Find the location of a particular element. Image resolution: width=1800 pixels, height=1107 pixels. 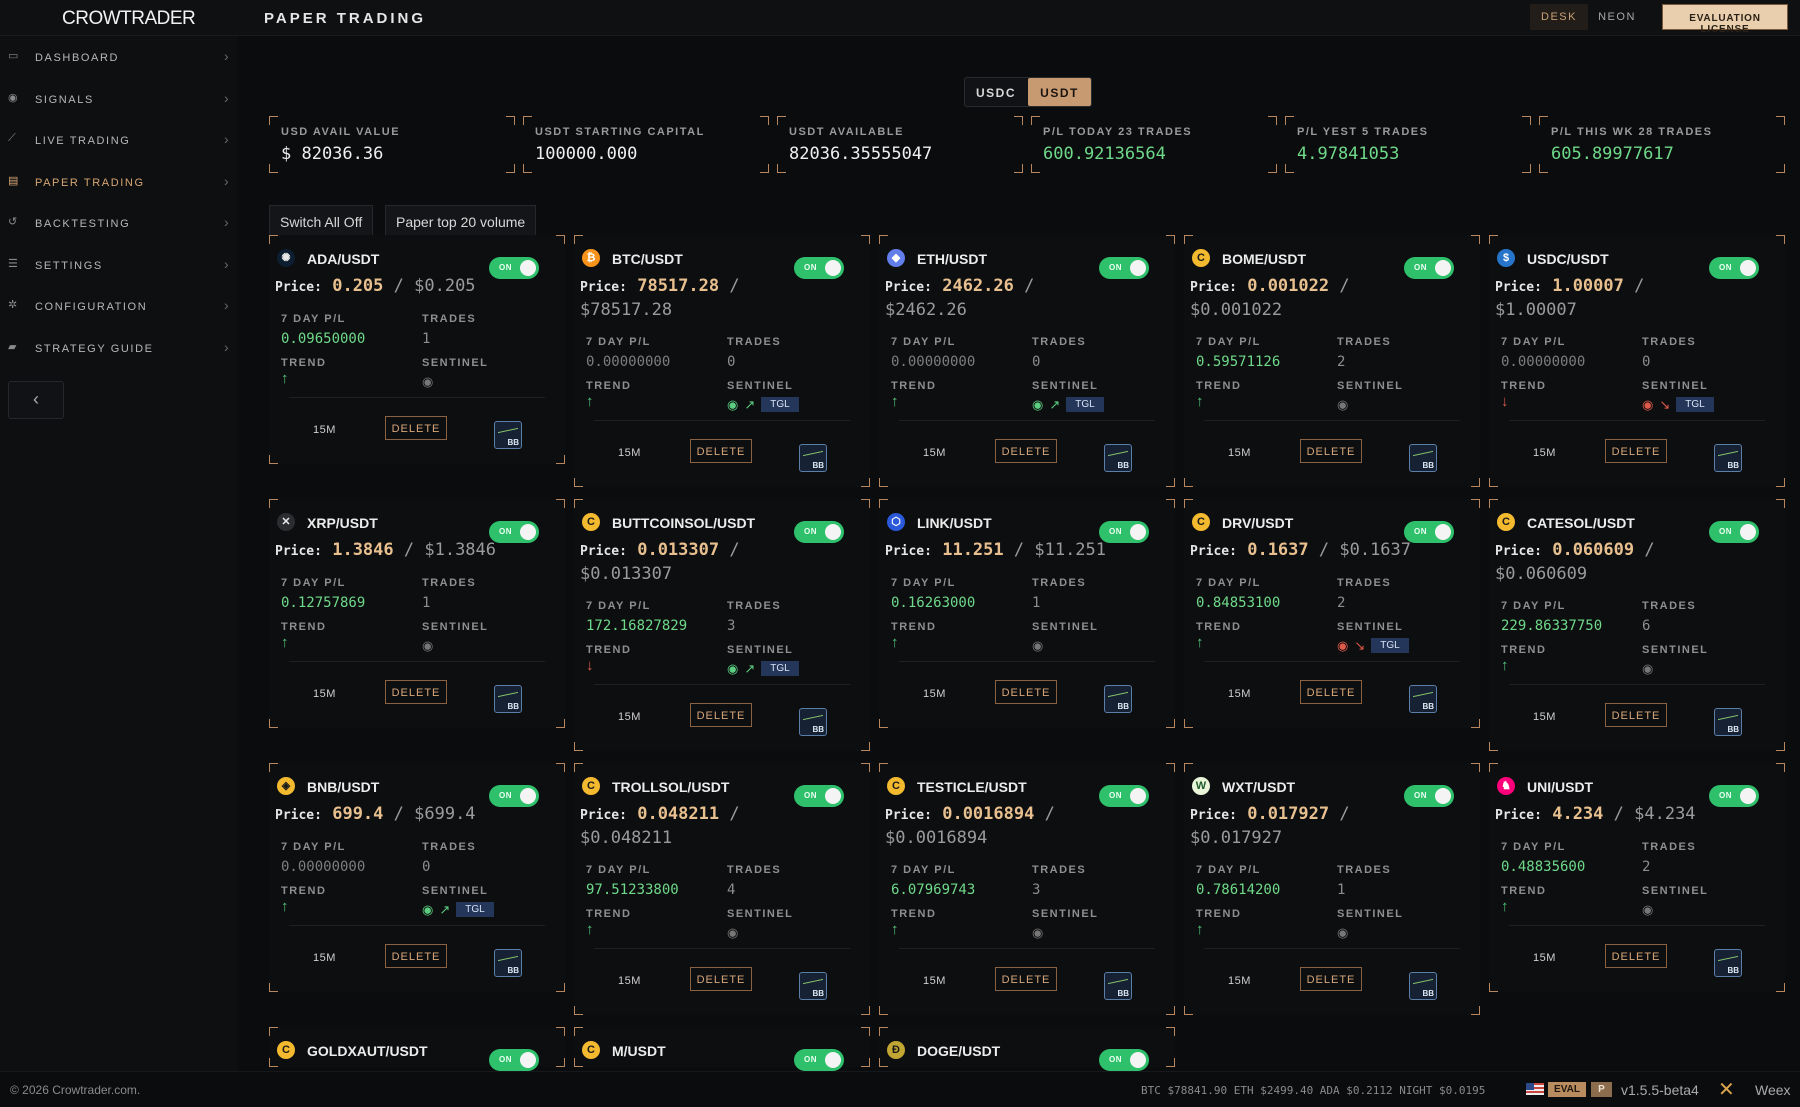

sentinel-indicators: ◉ is located at coordinates (1342, 932).